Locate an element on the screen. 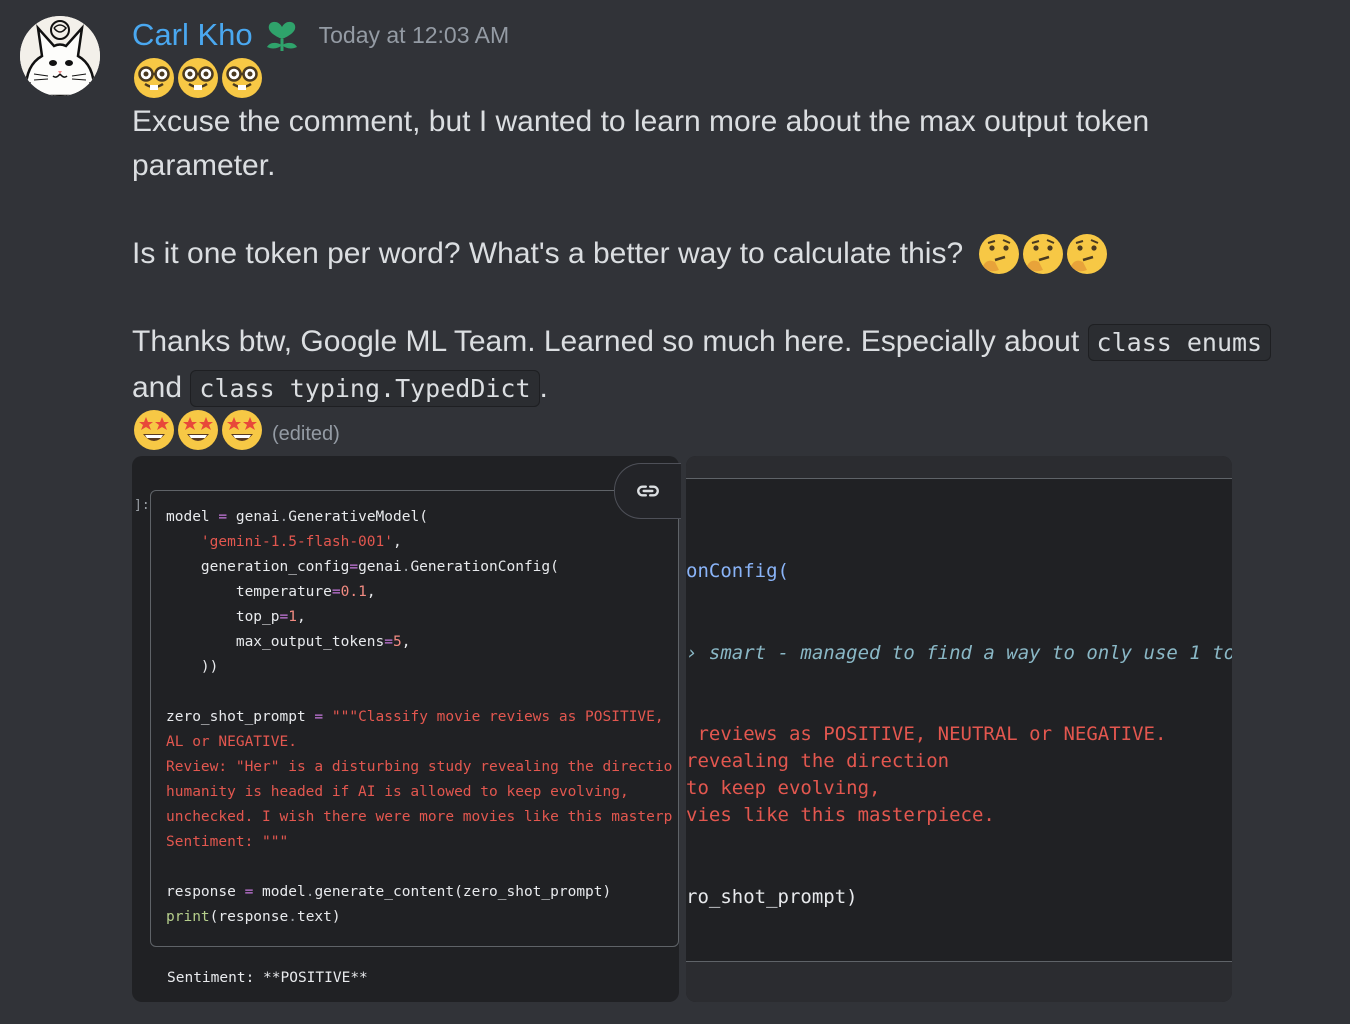 The height and width of the screenshot is (1024, 1350). zoom-line-call: ro_shot_prompt) is located at coordinates (772, 897).